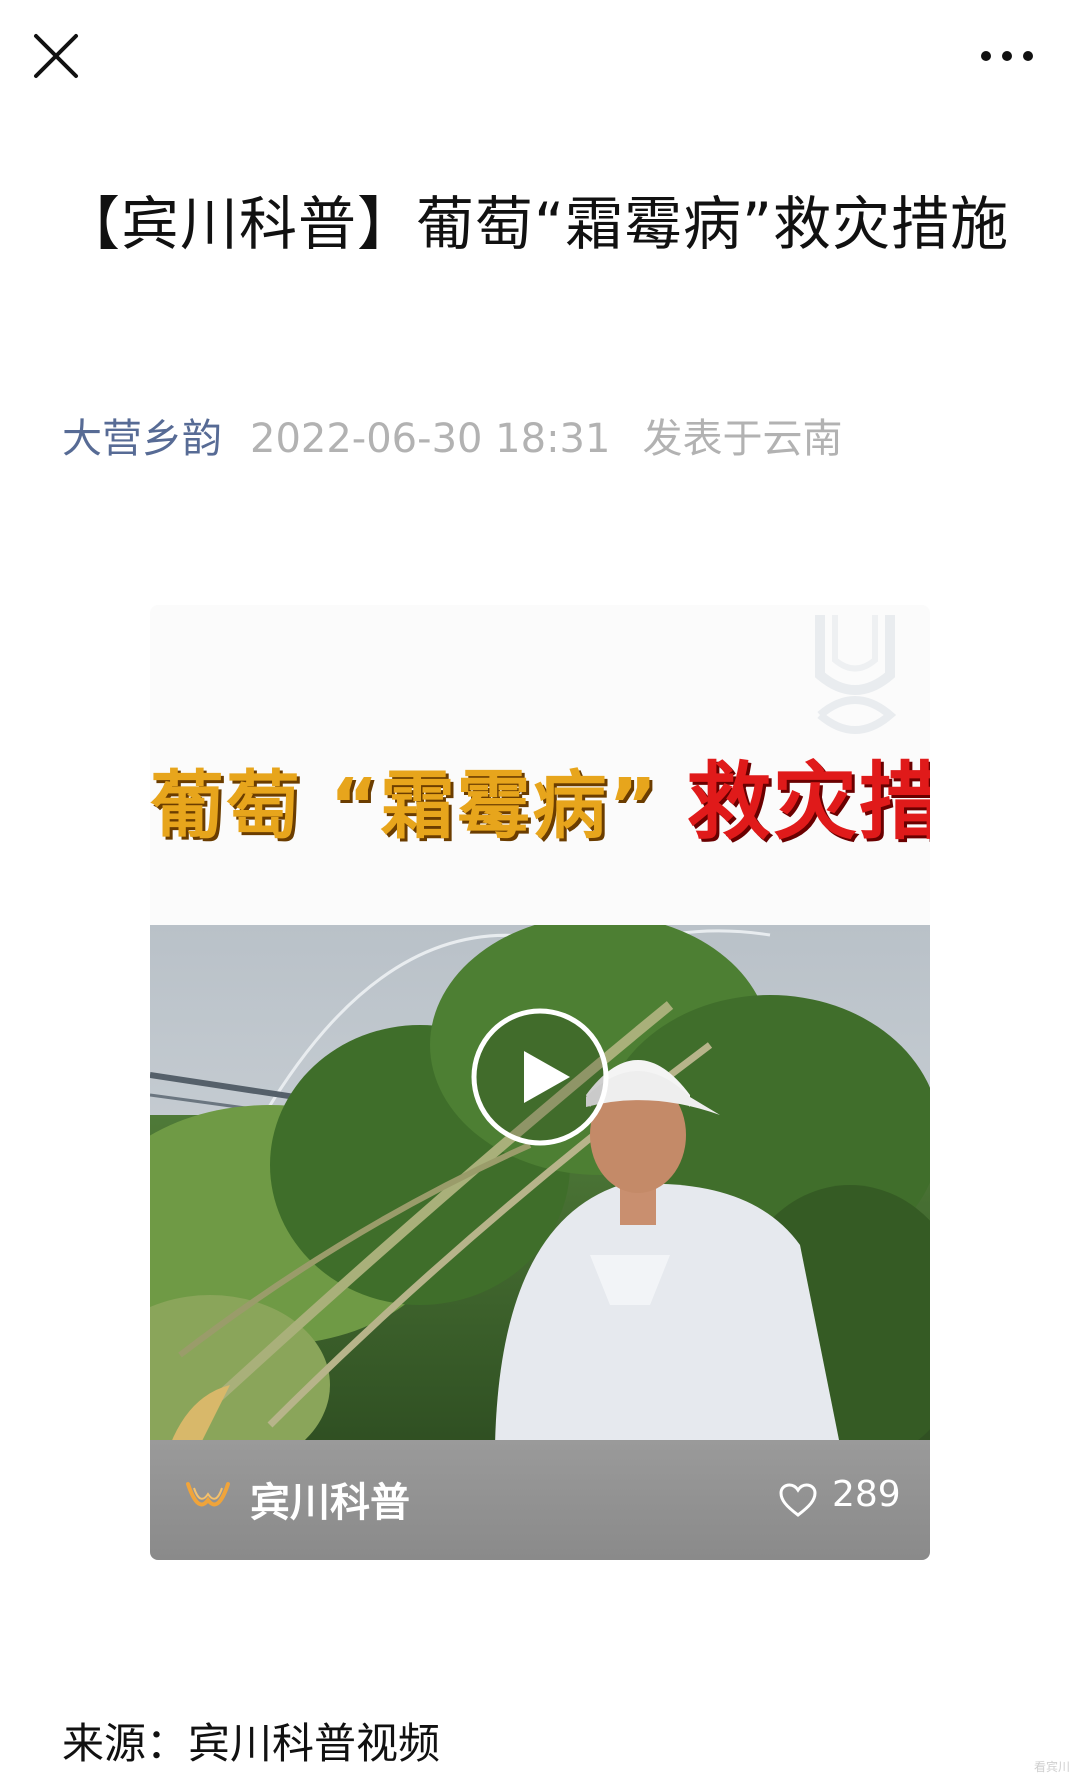  I want to click on close-button, so click(56, 56).